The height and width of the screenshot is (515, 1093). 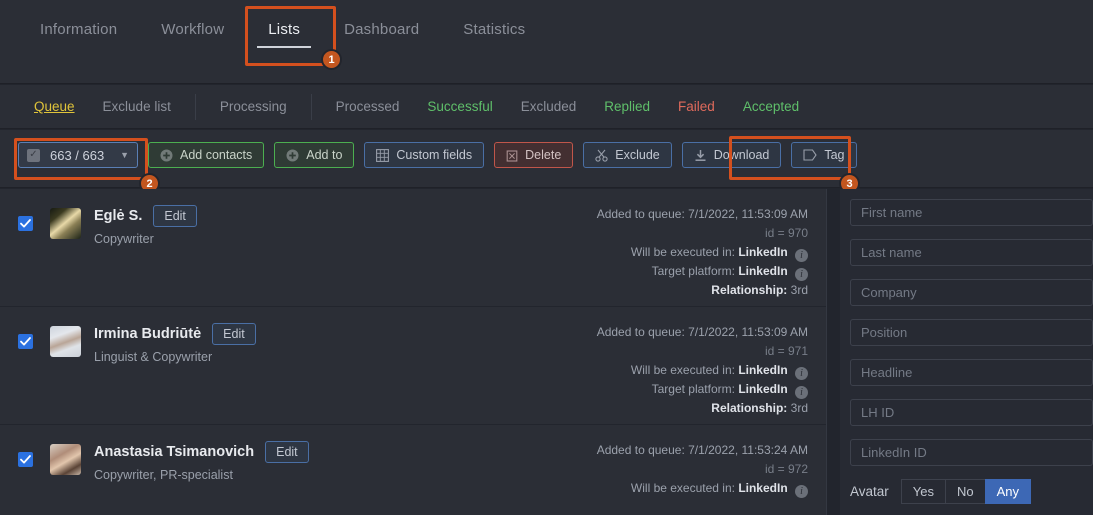 I want to click on avatar-filter-segmented-control: Yes No Any, so click(x=966, y=491).